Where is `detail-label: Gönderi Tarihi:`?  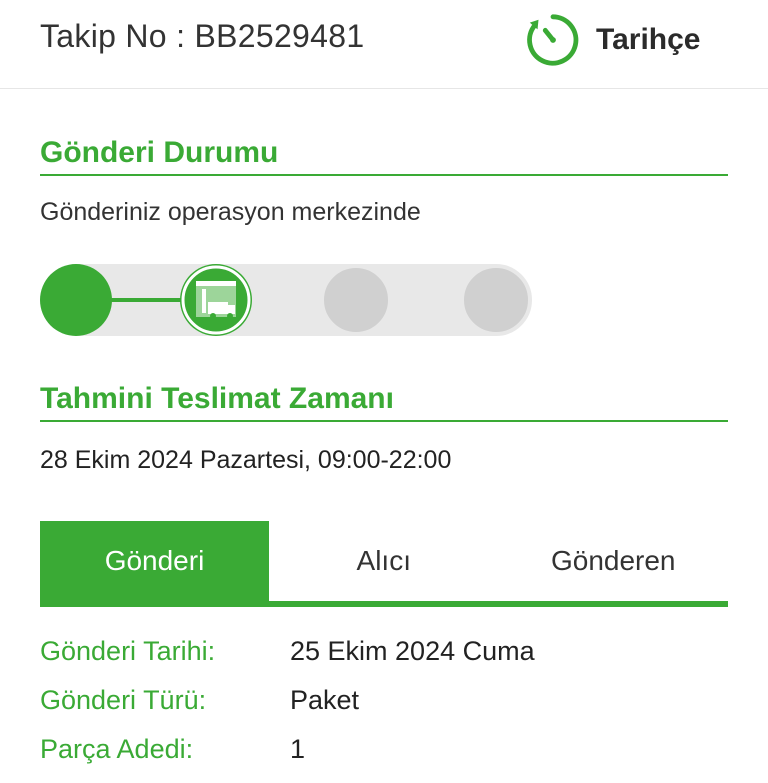 detail-label: Gönderi Tarihi: is located at coordinates (128, 651).